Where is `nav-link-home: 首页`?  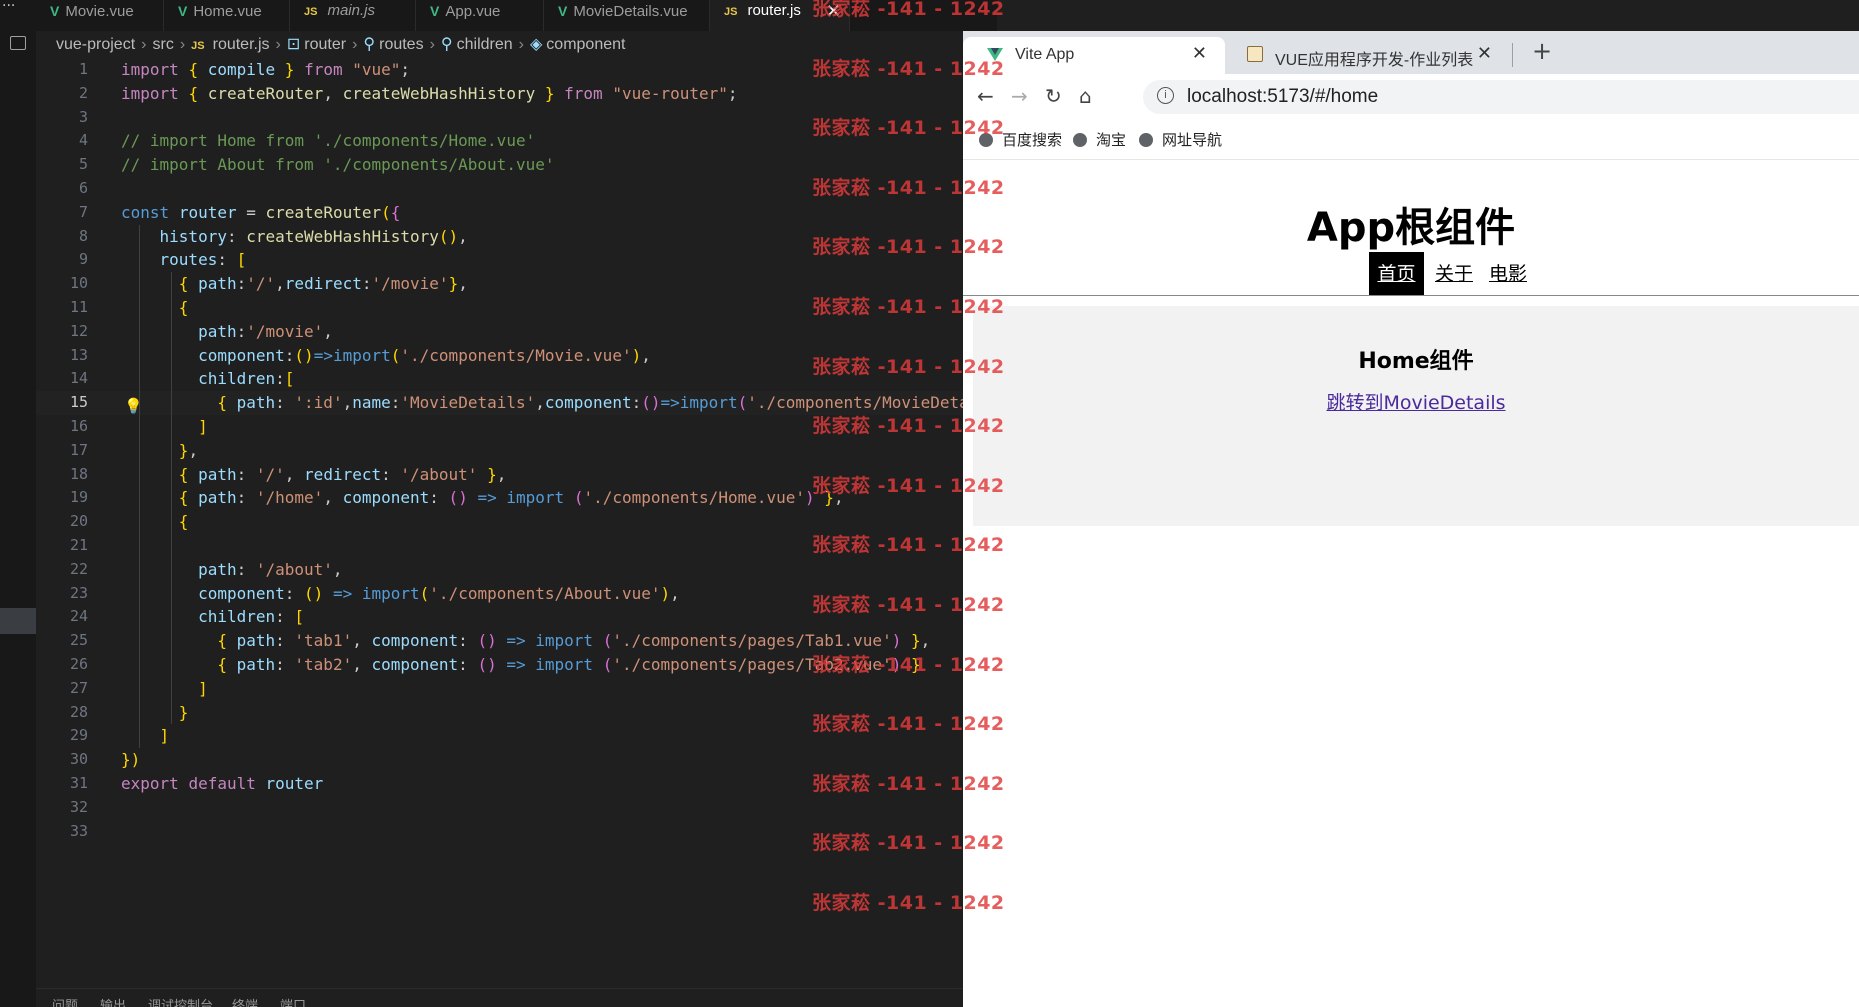
nav-link-home: 首页 is located at coordinates (1396, 274).